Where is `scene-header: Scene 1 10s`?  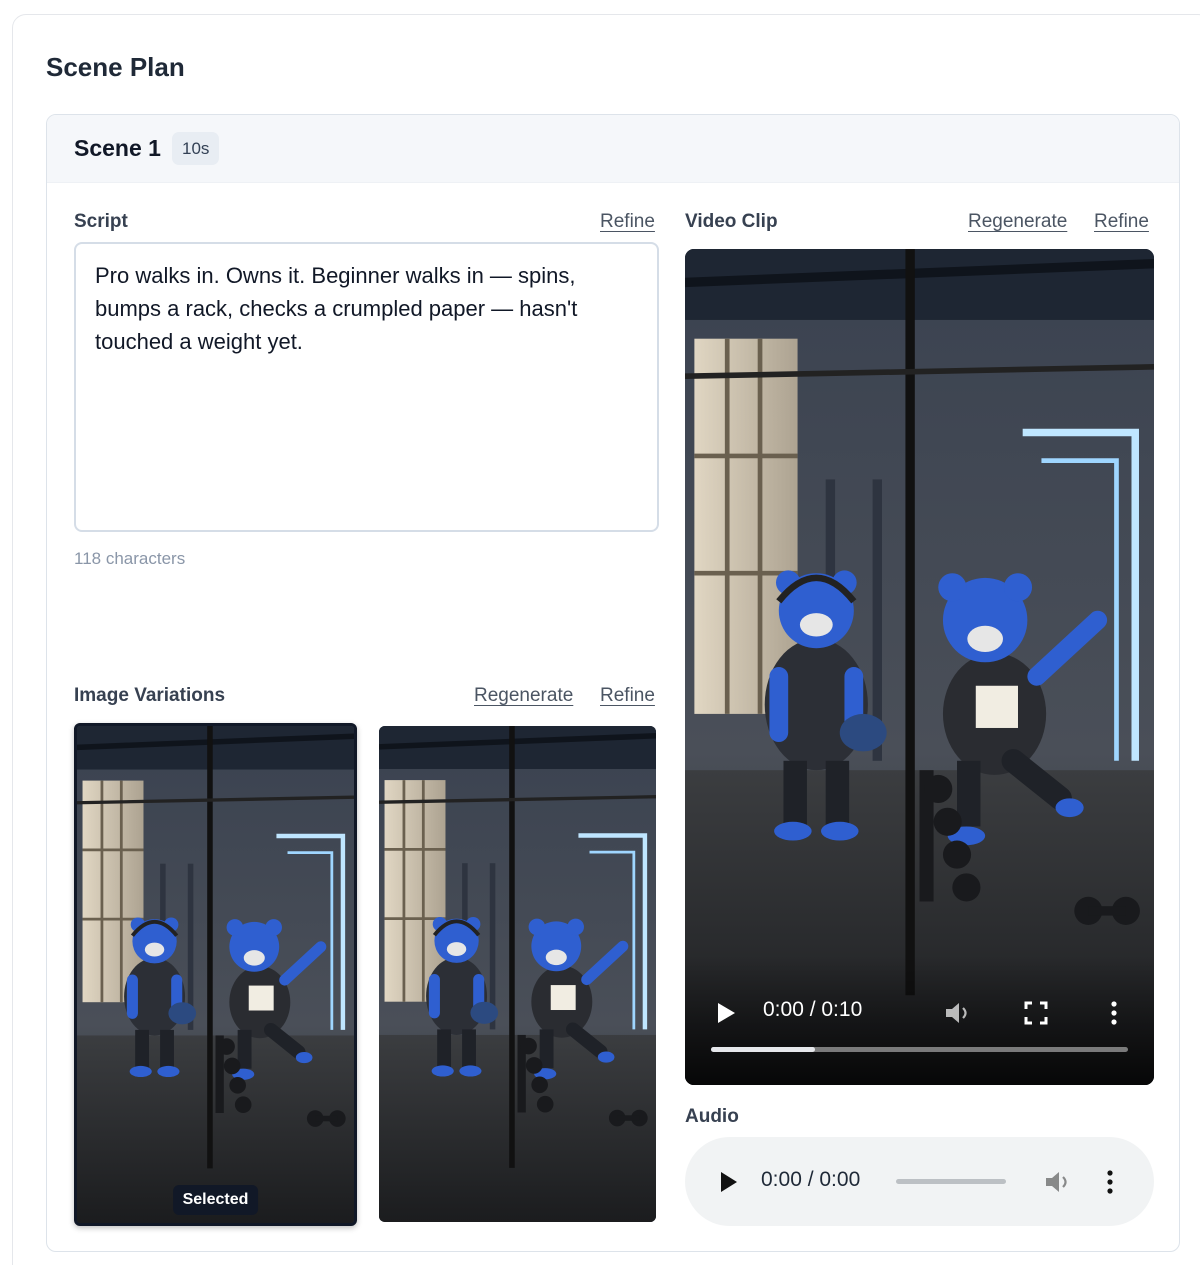
scene-header: Scene 1 10s is located at coordinates (613, 149).